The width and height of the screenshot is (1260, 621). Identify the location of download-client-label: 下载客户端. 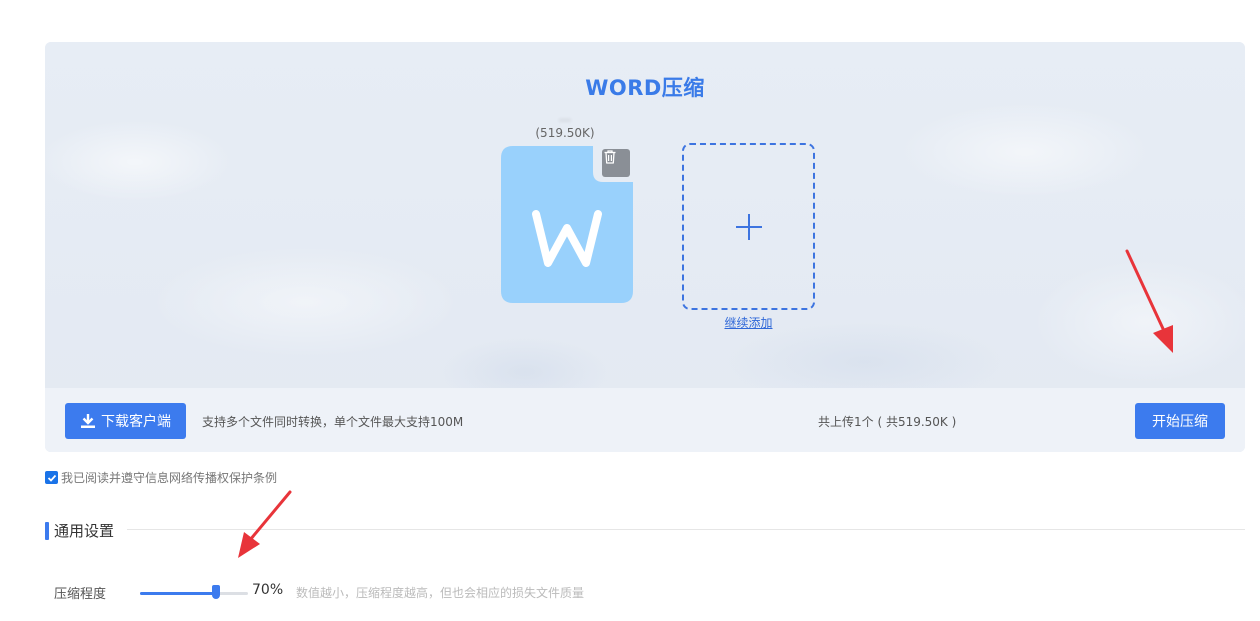
(136, 422).